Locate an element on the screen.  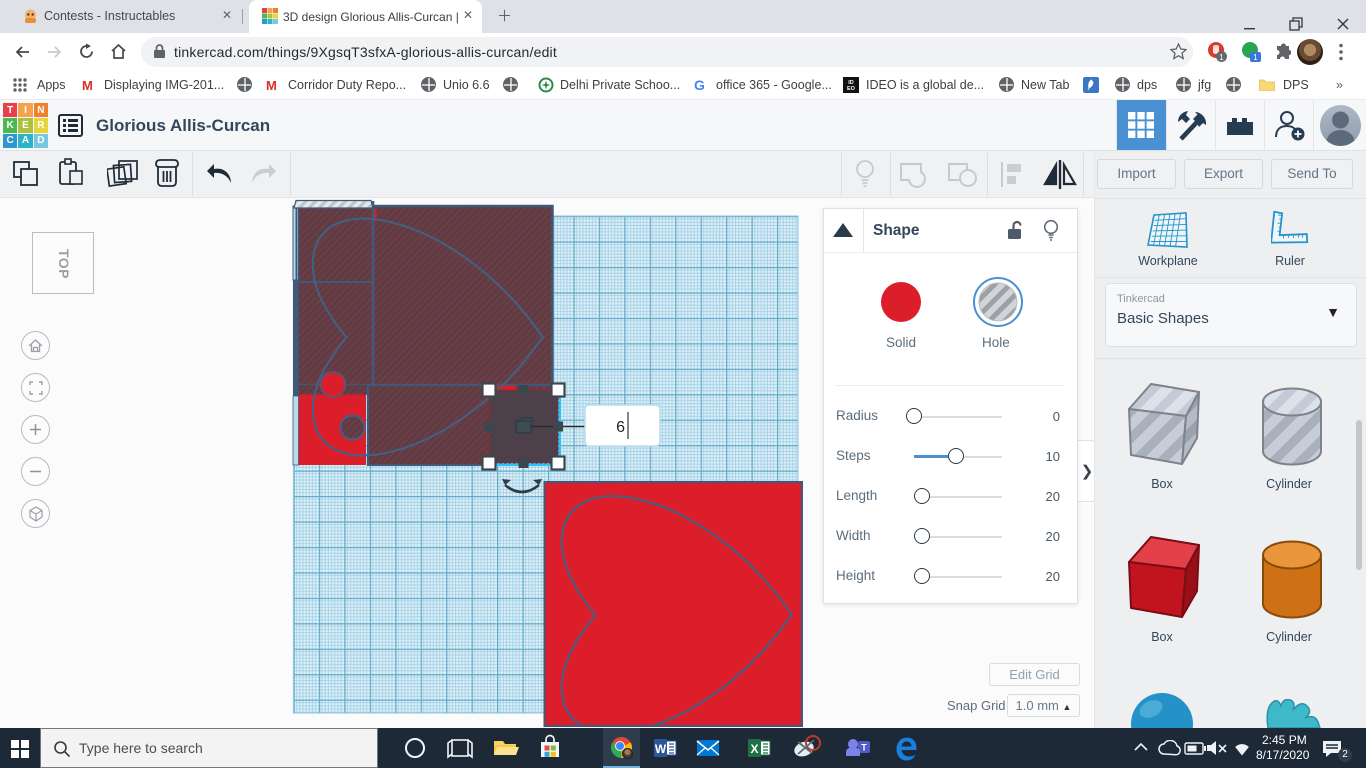
svg-text: 6 is located at coordinates (620, 427).